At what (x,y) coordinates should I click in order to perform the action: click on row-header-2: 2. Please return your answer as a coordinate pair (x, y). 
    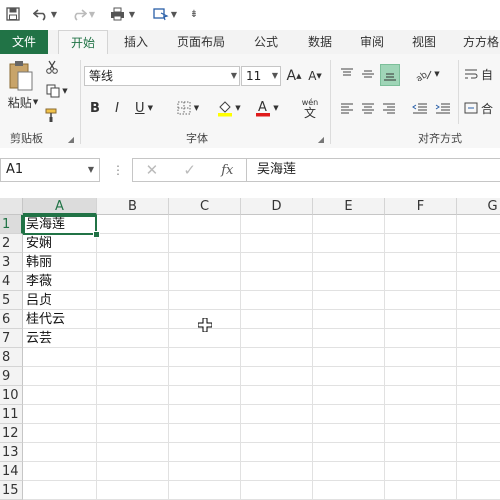
    Looking at the image, I should click on (11, 243).